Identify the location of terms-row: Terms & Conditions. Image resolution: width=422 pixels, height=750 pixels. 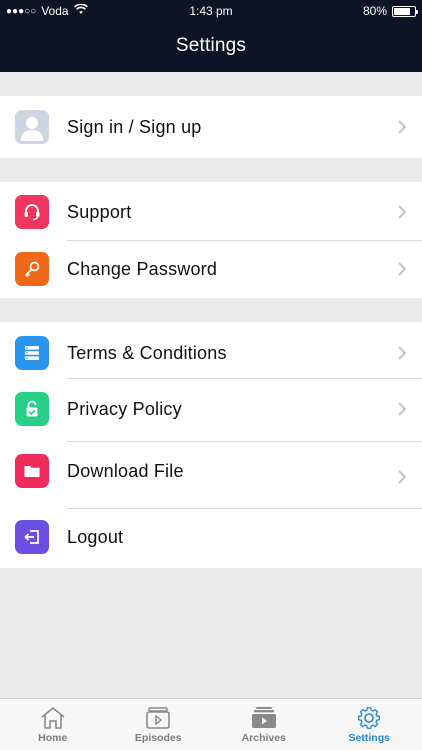
(211, 353).